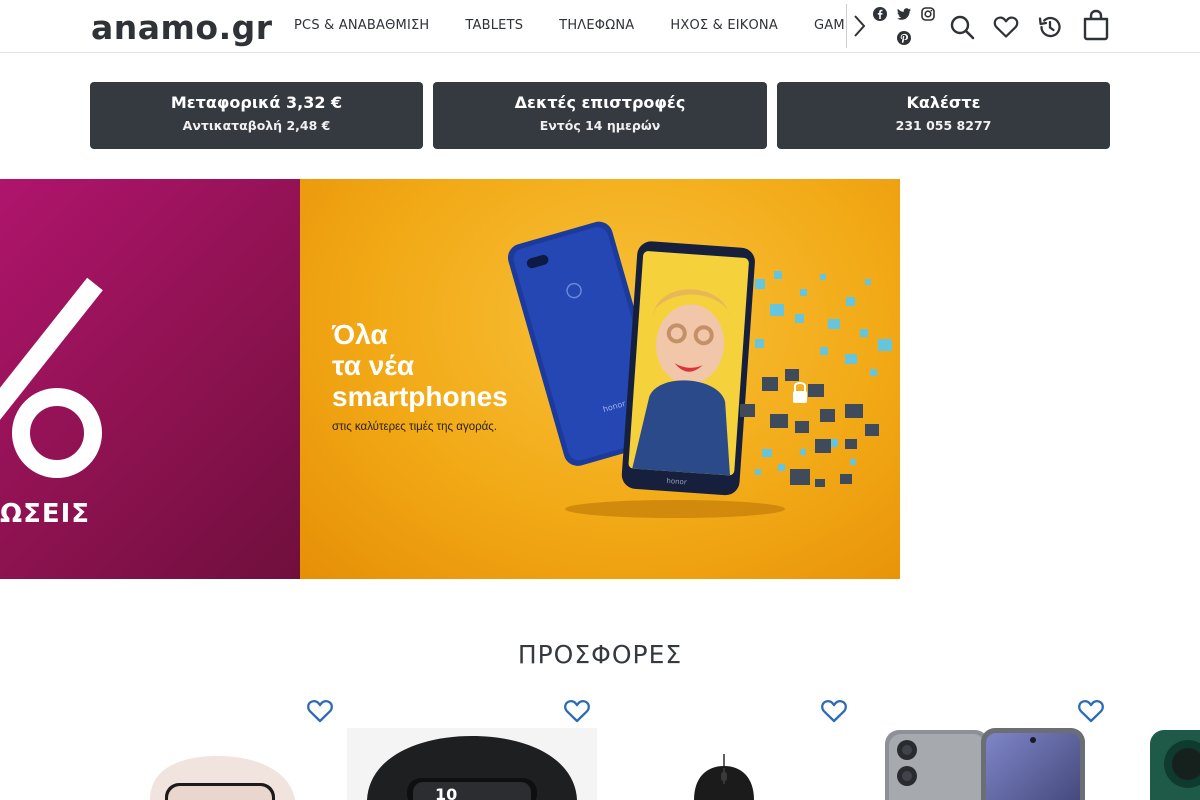 This screenshot has height=800, width=1200. I want to click on facebook-icon, so click(880, 14).